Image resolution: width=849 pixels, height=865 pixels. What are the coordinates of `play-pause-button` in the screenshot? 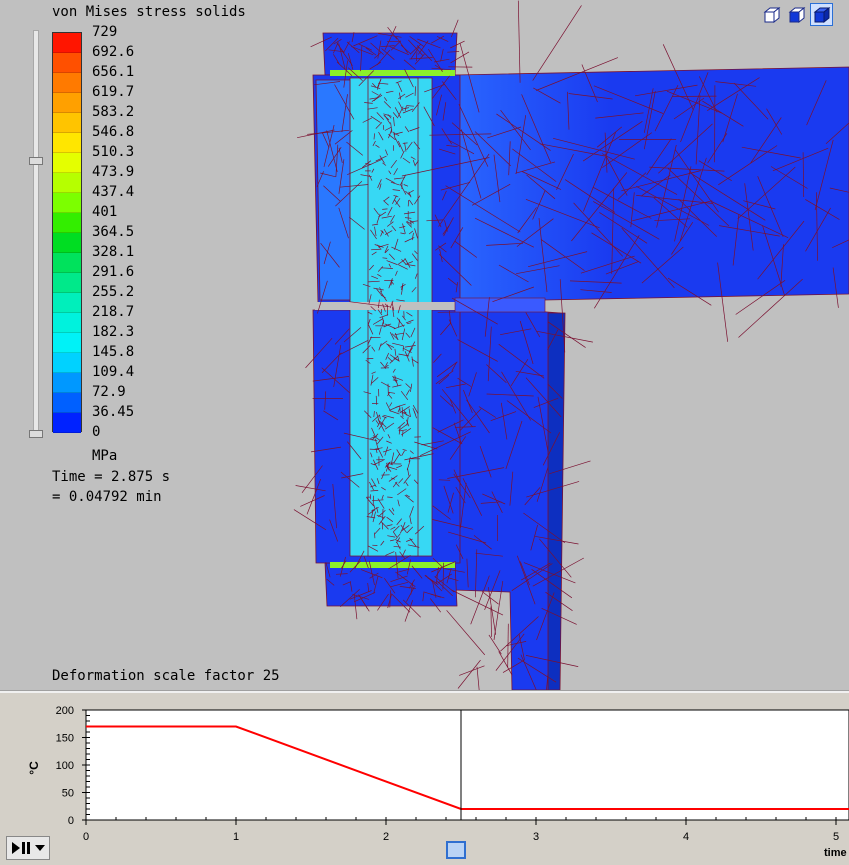 It's located at (28, 848).